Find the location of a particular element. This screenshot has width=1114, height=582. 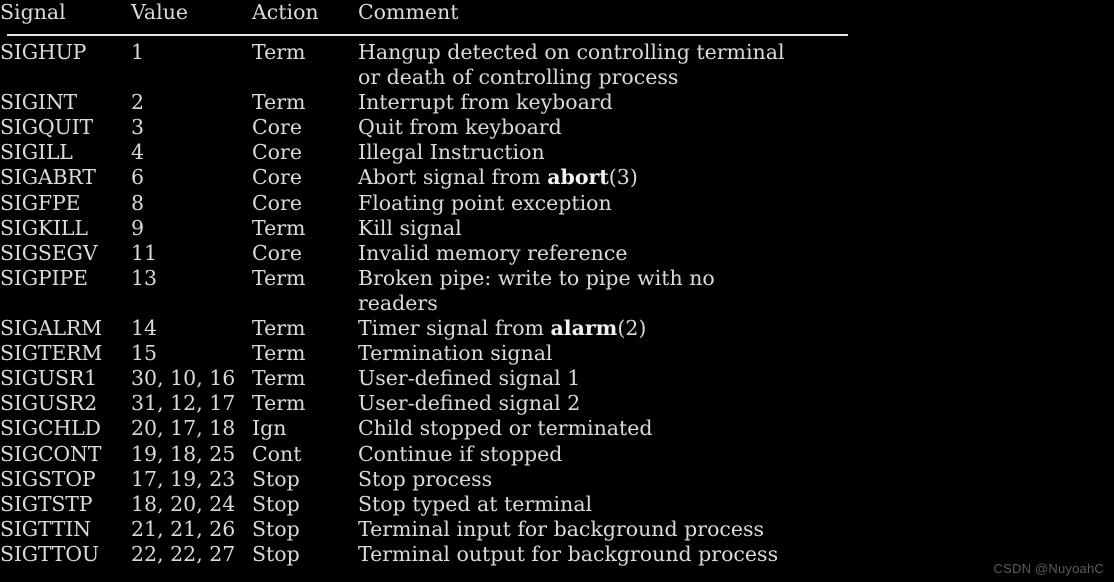

table-row: SIGALRM 14 Term Timer signal from alarm(2) is located at coordinates (557, 328).